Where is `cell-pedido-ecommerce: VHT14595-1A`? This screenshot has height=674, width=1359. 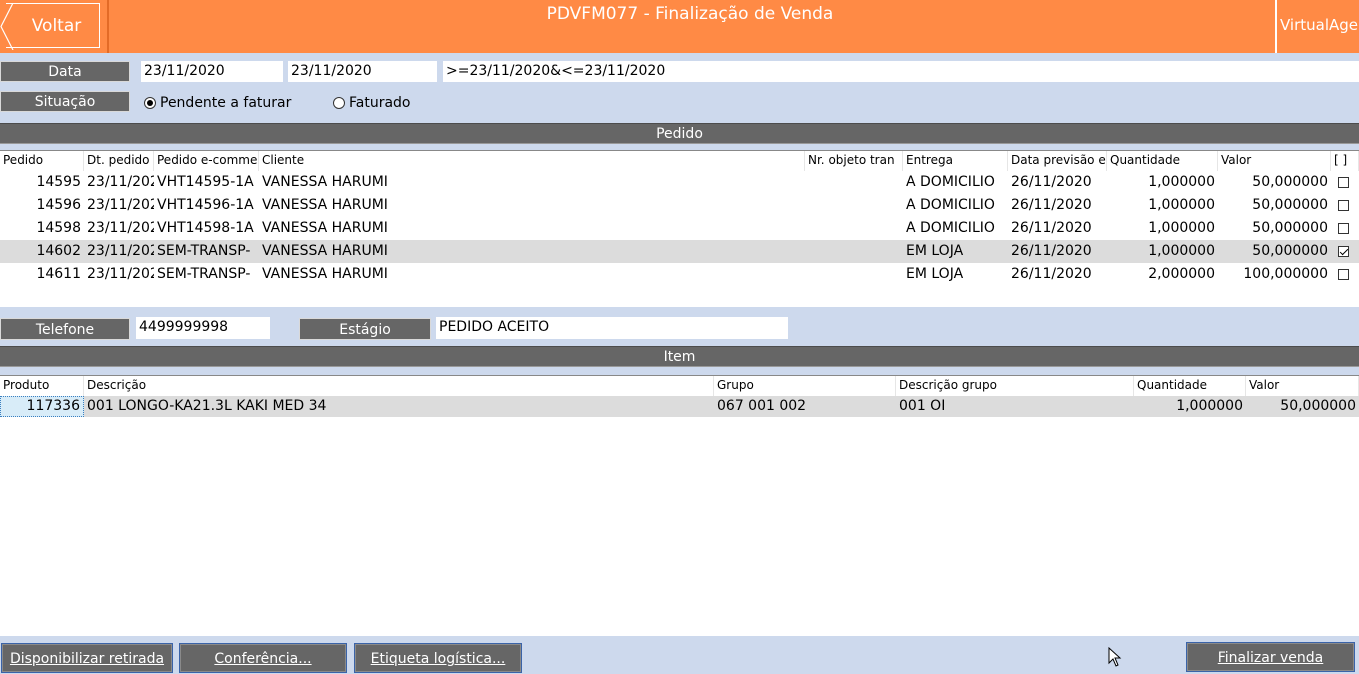 cell-pedido-ecommerce: VHT14595-1A is located at coordinates (205, 182).